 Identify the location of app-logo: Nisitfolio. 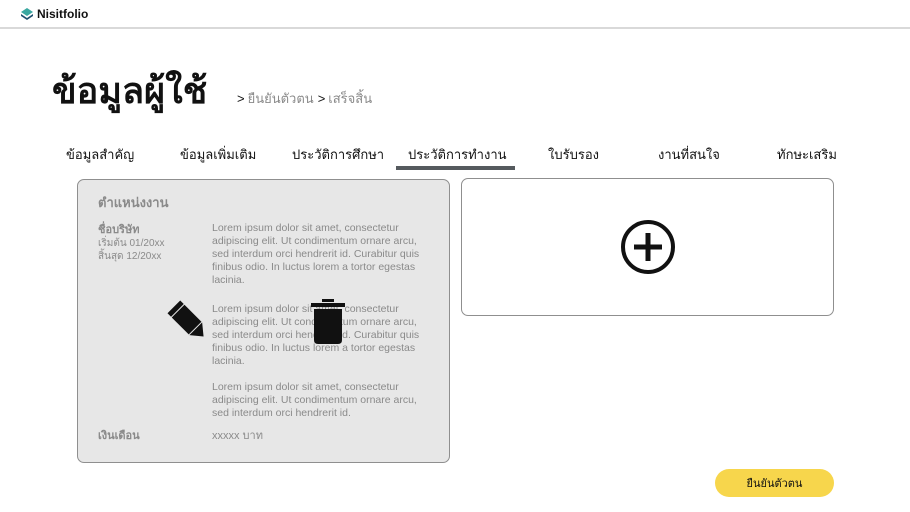
(54, 14).